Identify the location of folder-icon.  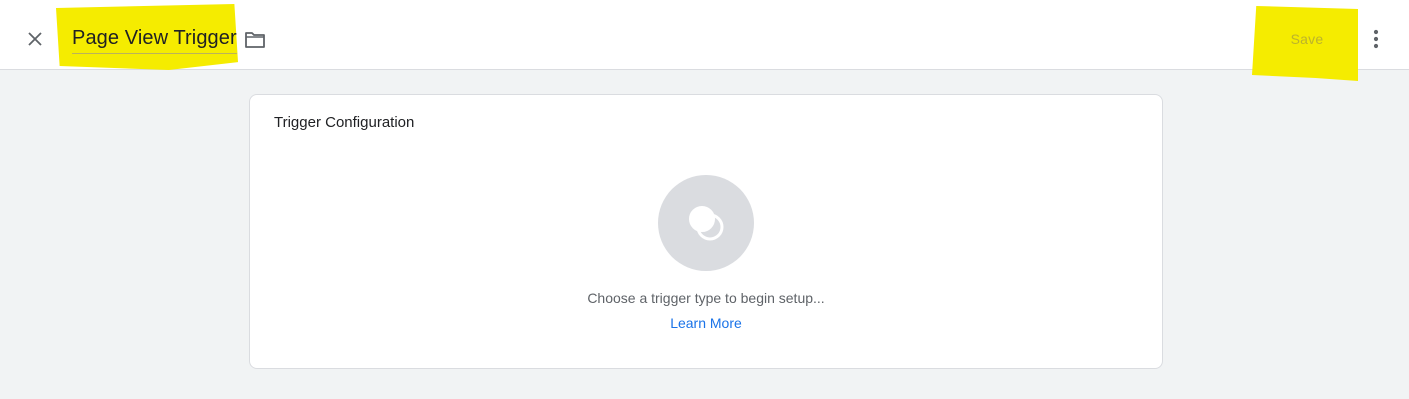
(255, 40).